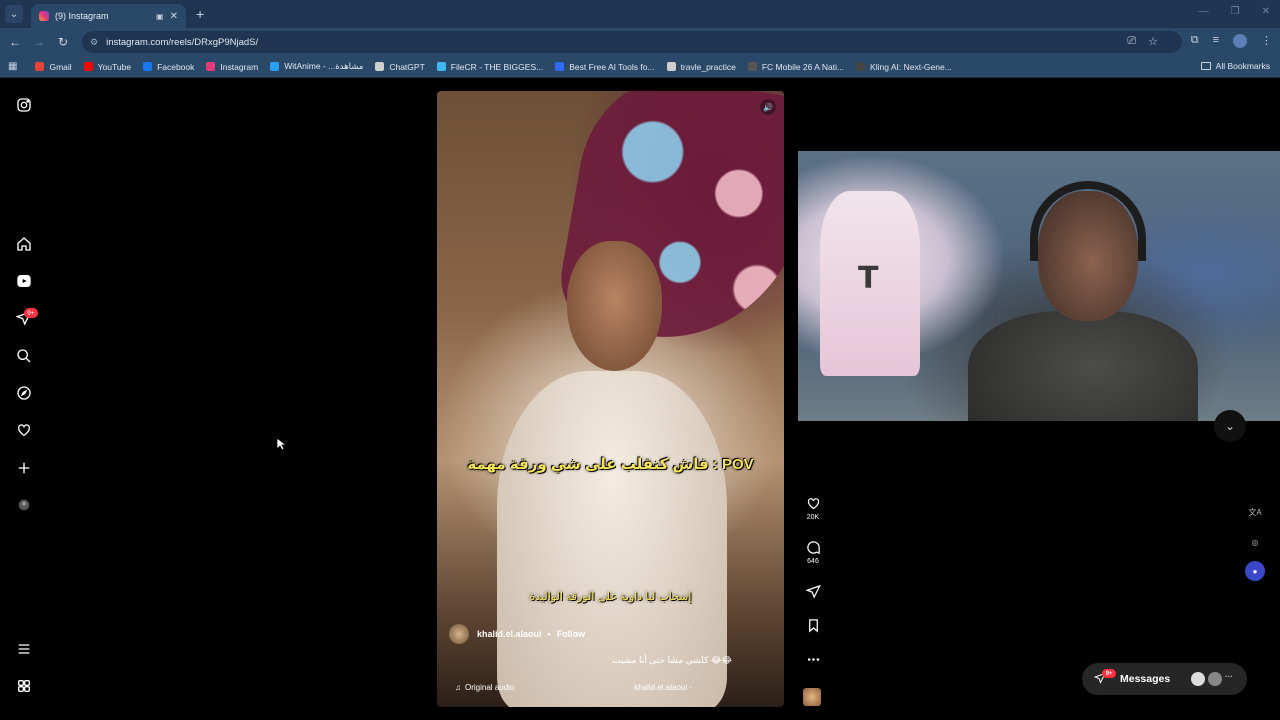 This screenshot has height=720, width=1280. Describe the element at coordinates (232, 66) in the screenshot. I see `bookmark-item: Instagram` at that location.